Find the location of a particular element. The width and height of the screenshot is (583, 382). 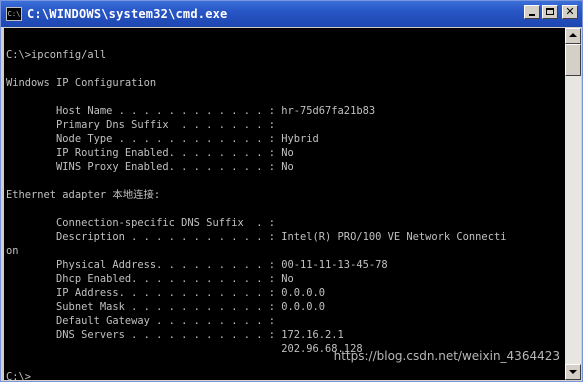

console-line: C:\> is located at coordinates (19, 375).